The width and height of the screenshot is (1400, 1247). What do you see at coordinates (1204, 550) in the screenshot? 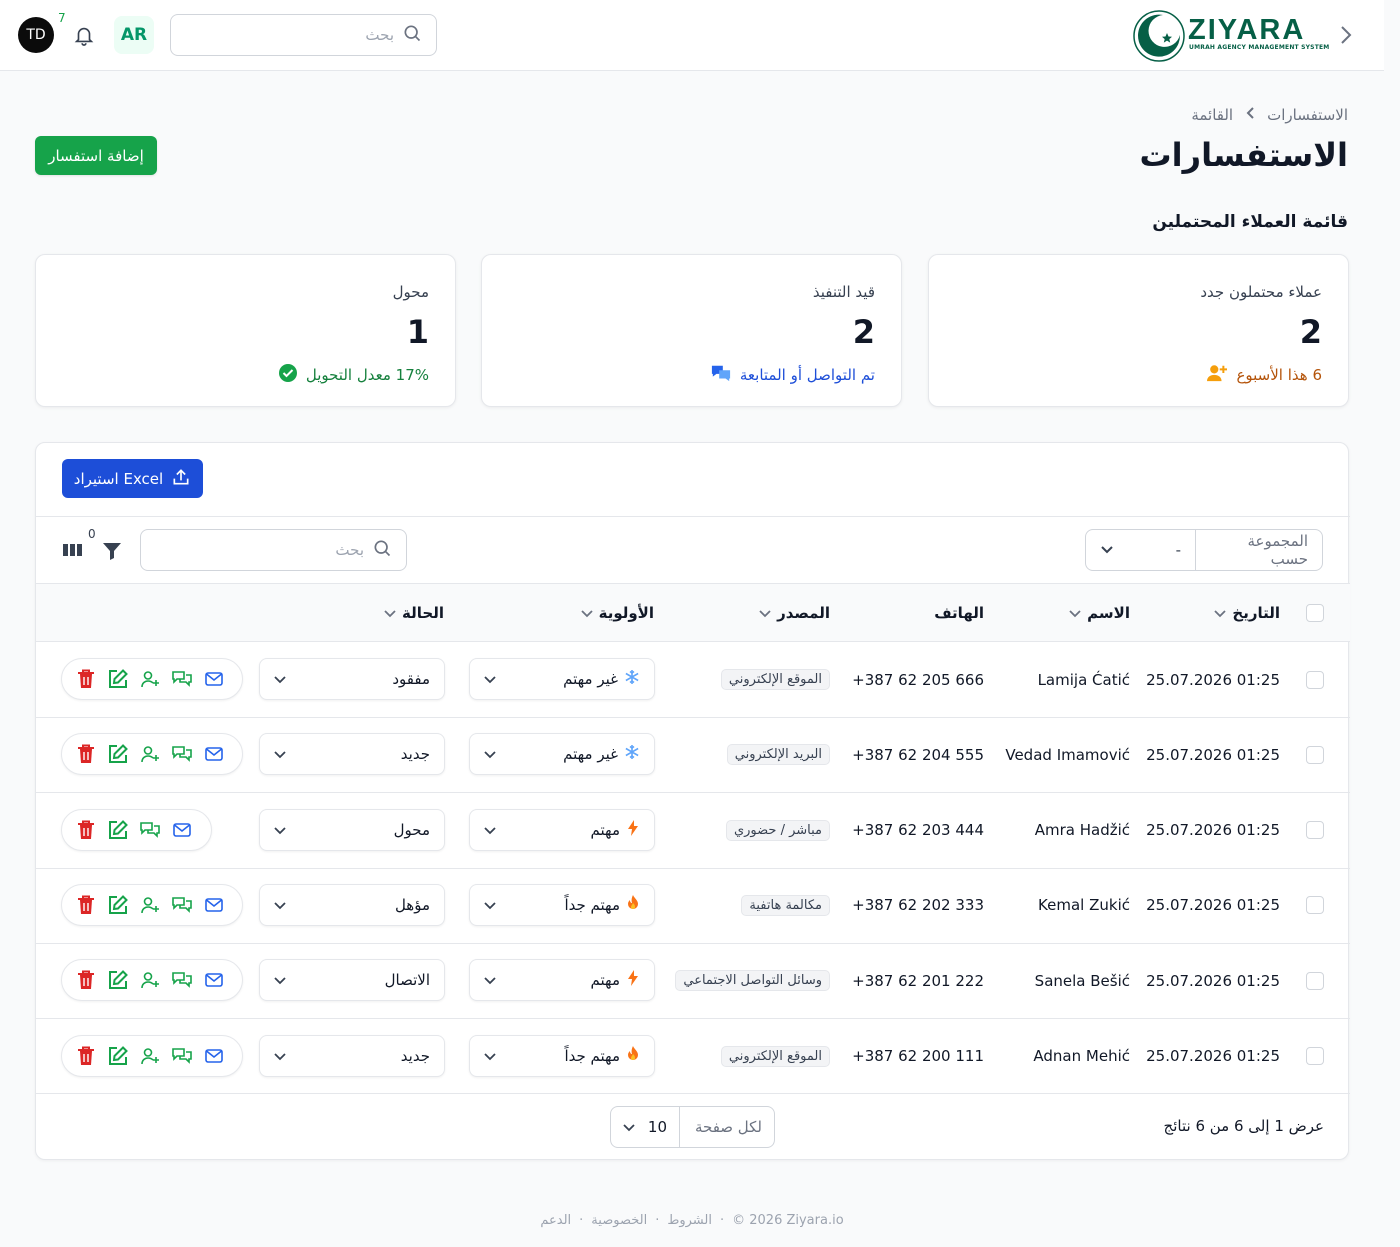
I see `group-by-select: المجموعة حسب -` at bounding box center [1204, 550].